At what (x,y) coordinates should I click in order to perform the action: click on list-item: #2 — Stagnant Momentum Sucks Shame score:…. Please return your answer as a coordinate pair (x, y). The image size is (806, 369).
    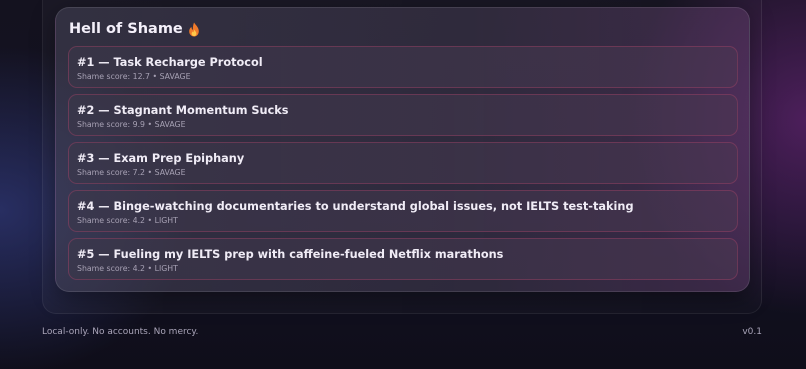
    Looking at the image, I should click on (403, 115).